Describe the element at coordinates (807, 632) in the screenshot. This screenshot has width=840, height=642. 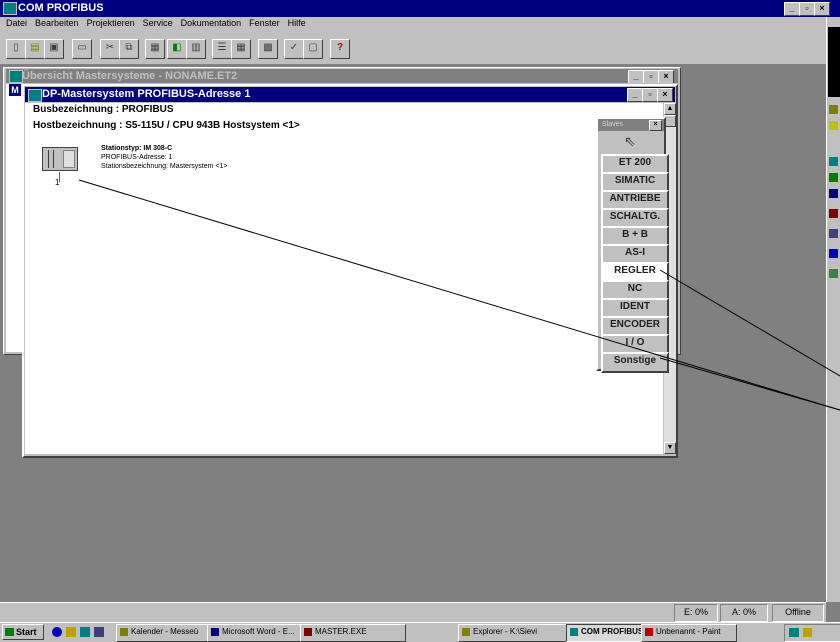
I see `tray-speaker-icon` at that location.